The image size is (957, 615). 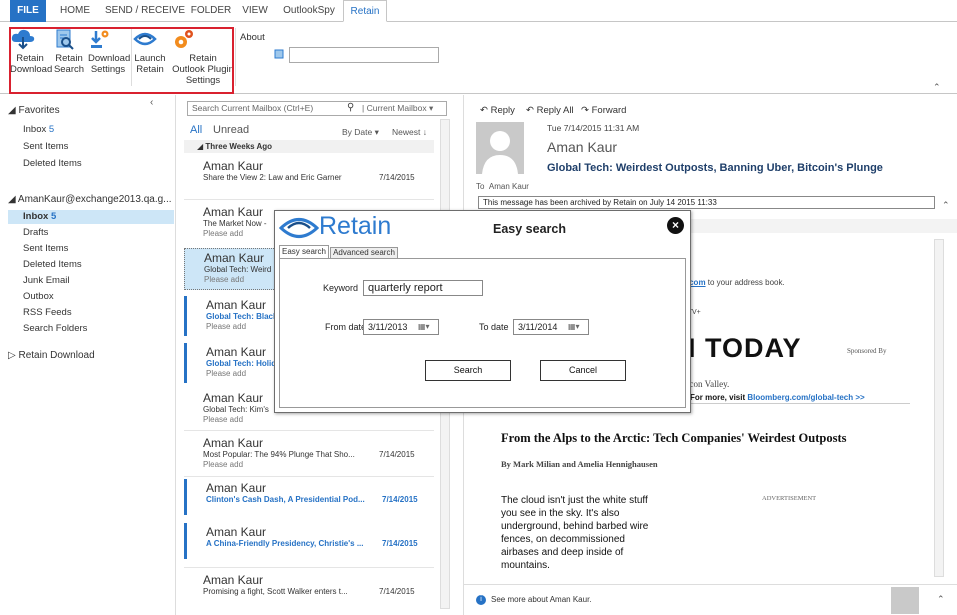 I want to click on tab-retain: Retain, so click(x=365, y=11).